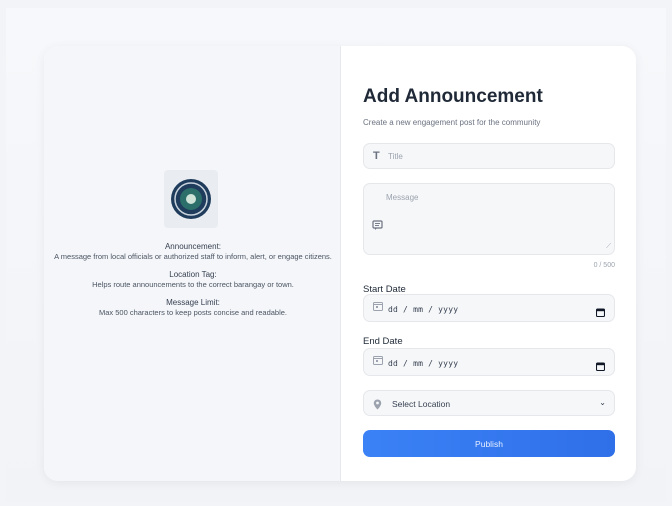  What do you see at coordinates (489, 362) in the screenshot?
I see `end-date-input: dd / mm / yyyy` at bounding box center [489, 362].